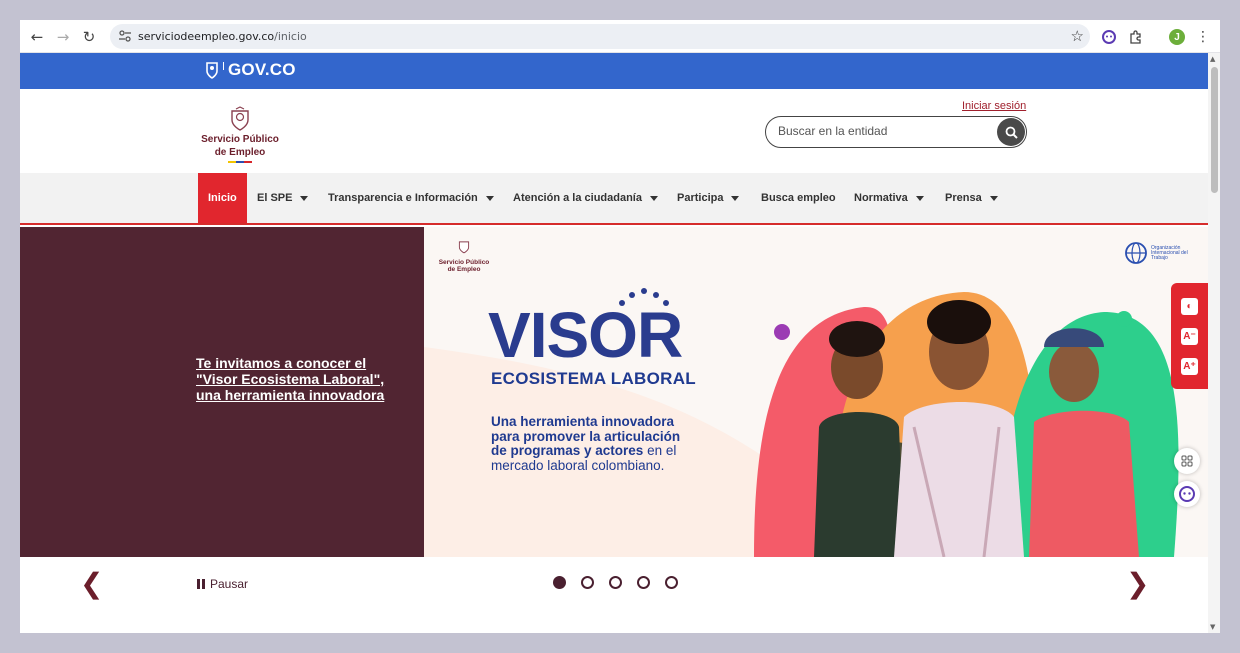  I want to click on site-settings-icon, so click(125, 36).